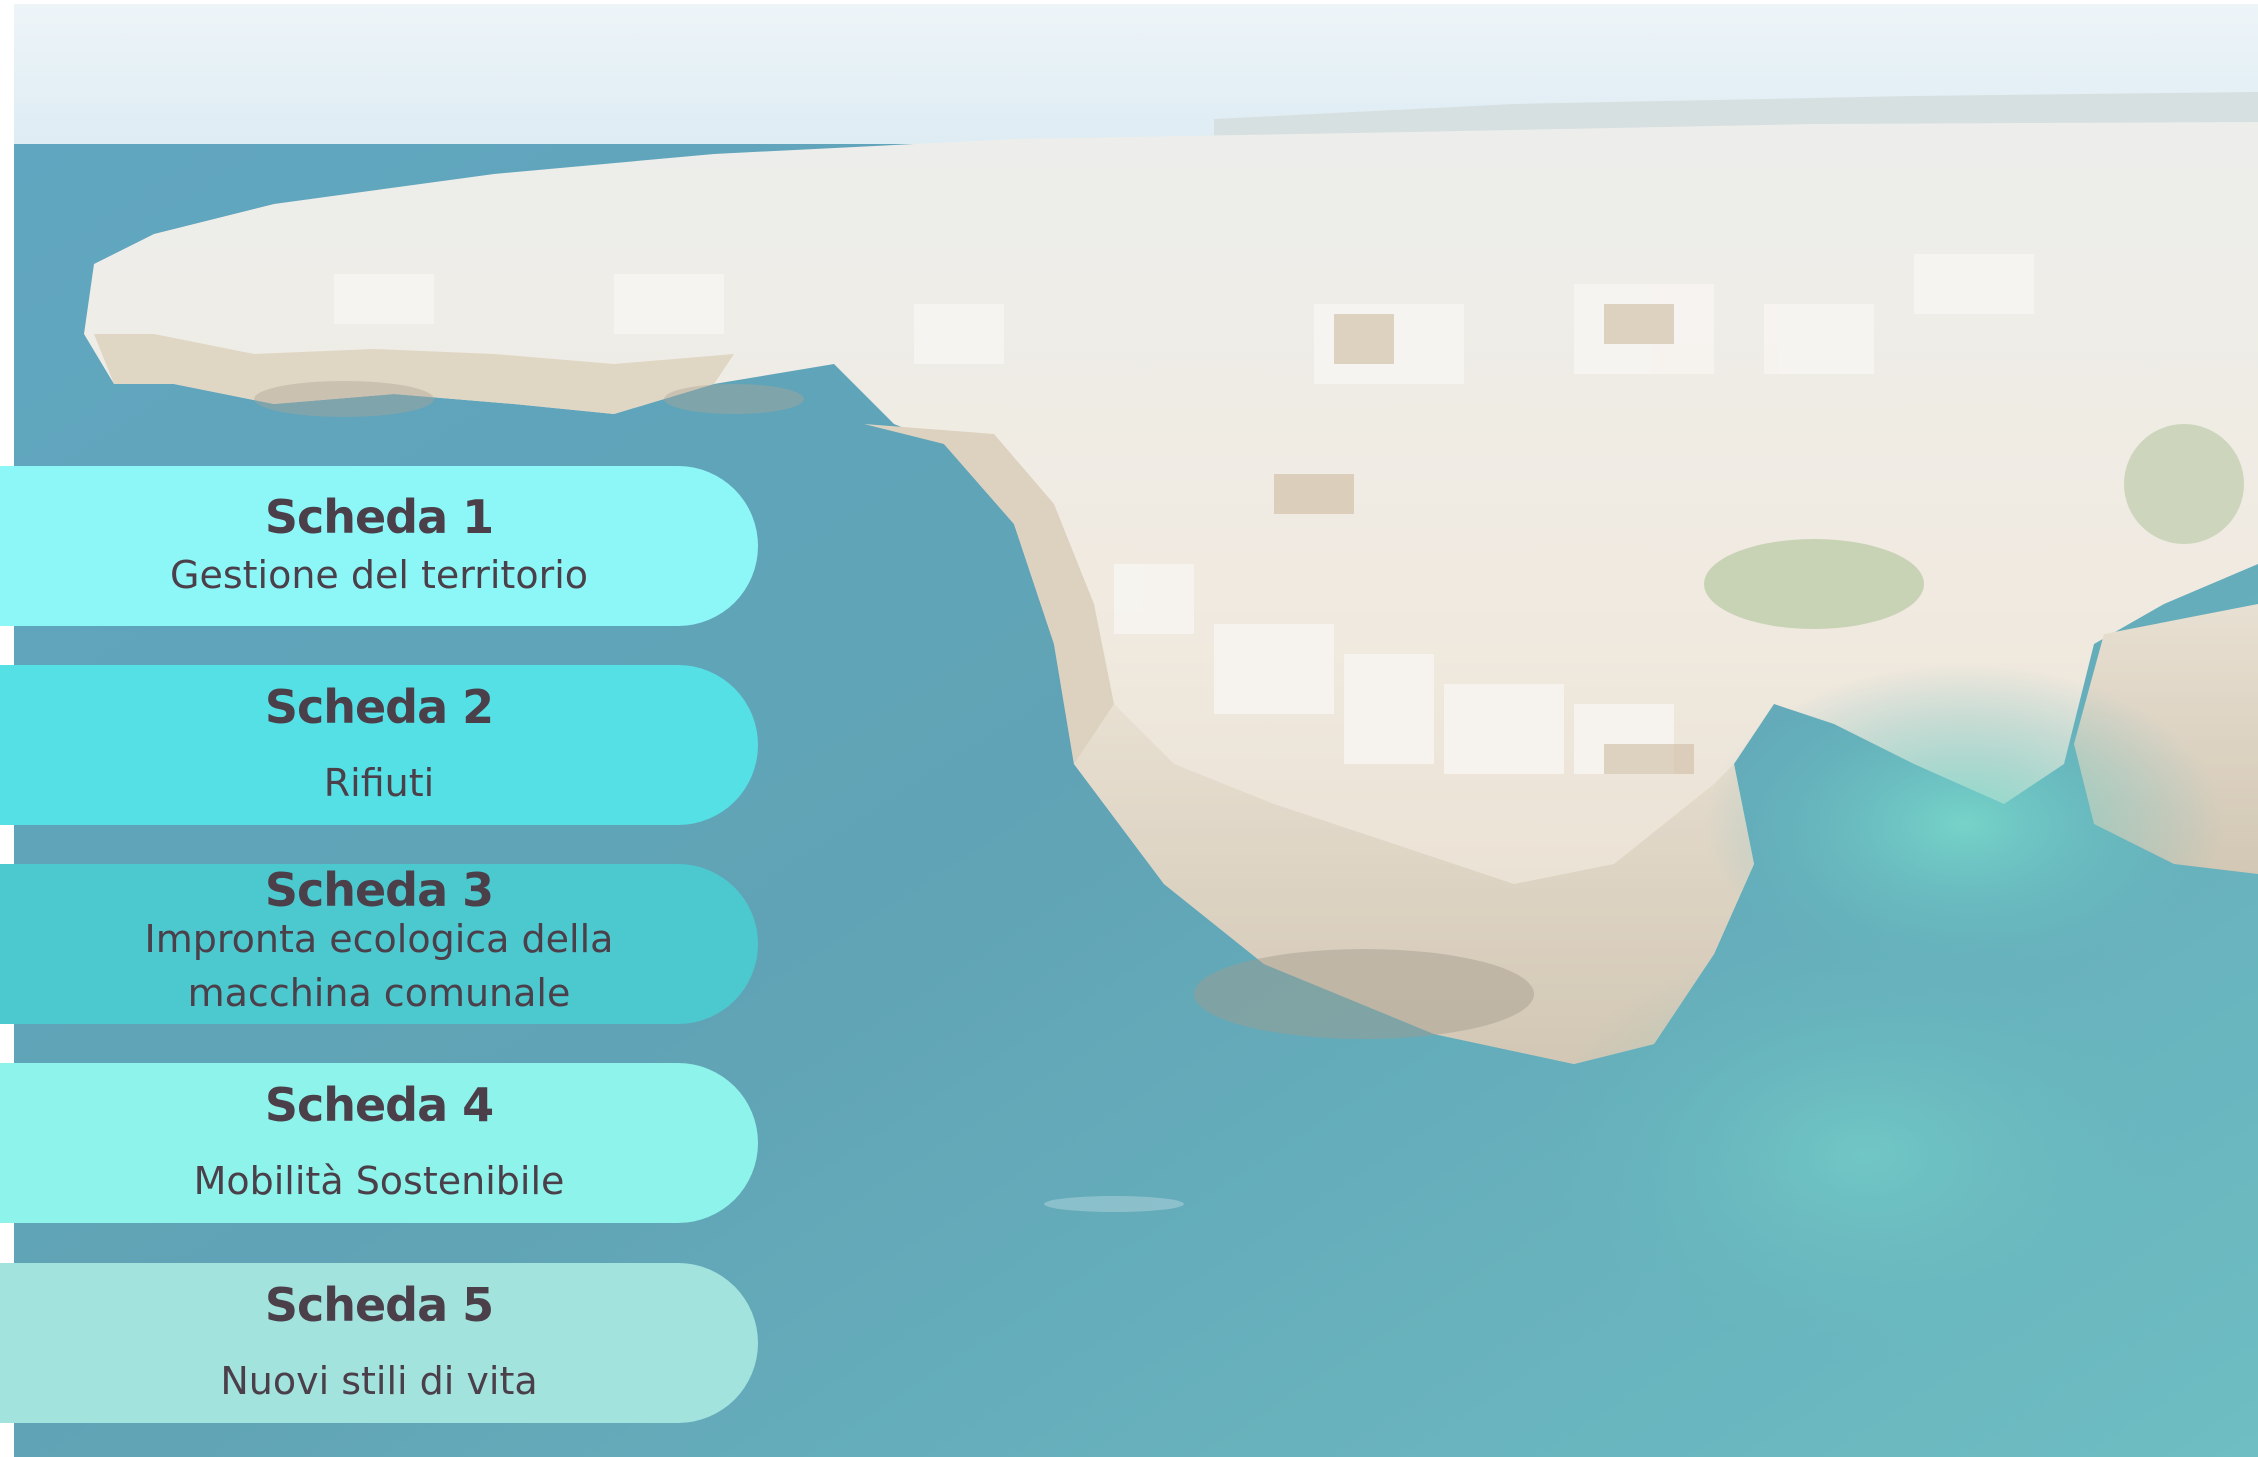 The width and height of the screenshot is (2258, 1457). Describe the element at coordinates (379, 1343) in the screenshot. I see `card-scheda-5: Scheda 5 Nuovi stili di vita` at that location.